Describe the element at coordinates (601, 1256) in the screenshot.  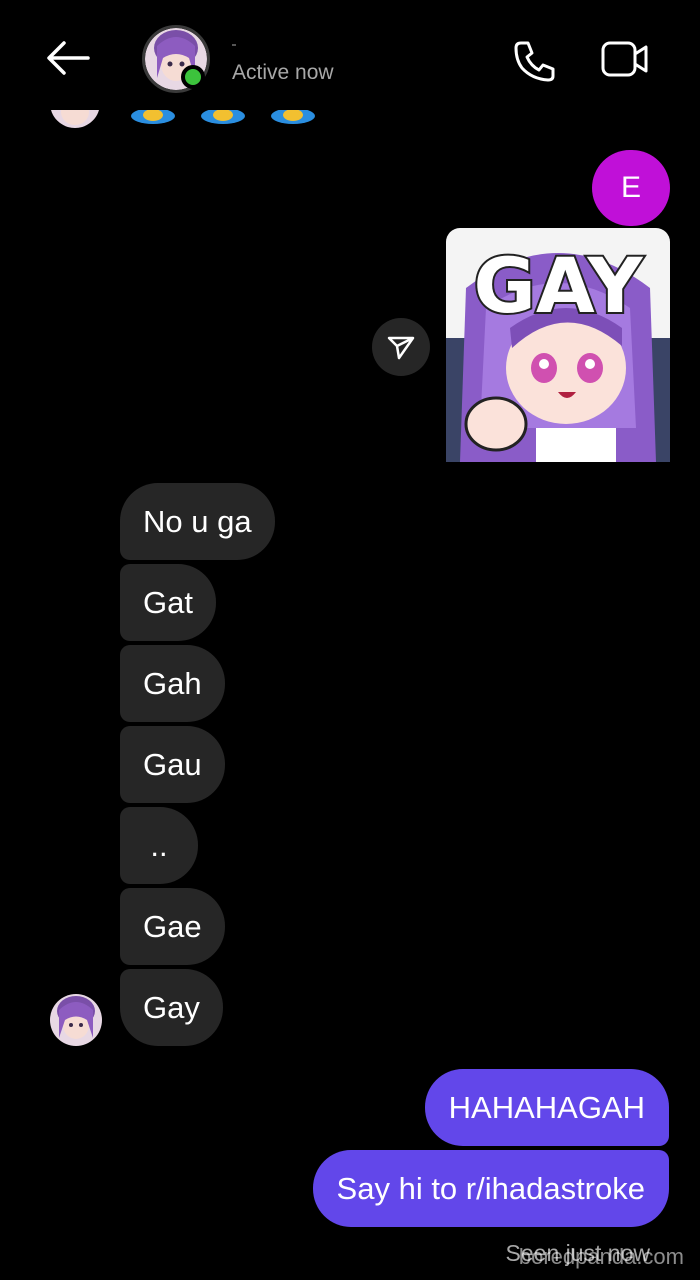
I see `watermark: boredpanda.com` at that location.